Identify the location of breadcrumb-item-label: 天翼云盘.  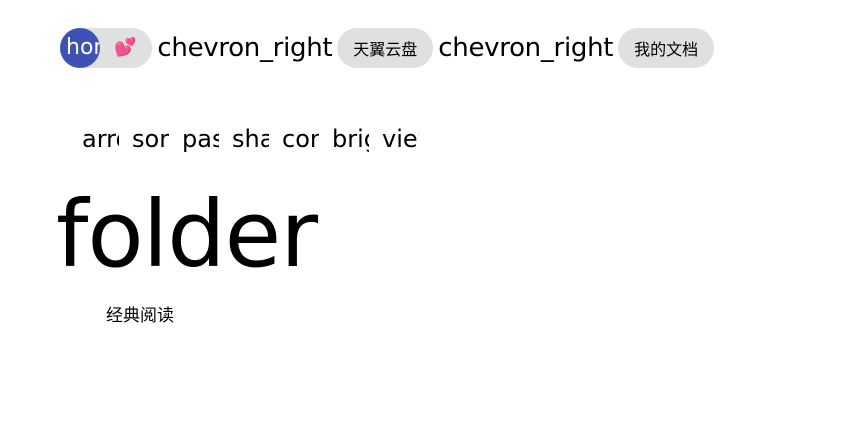
(385, 49).